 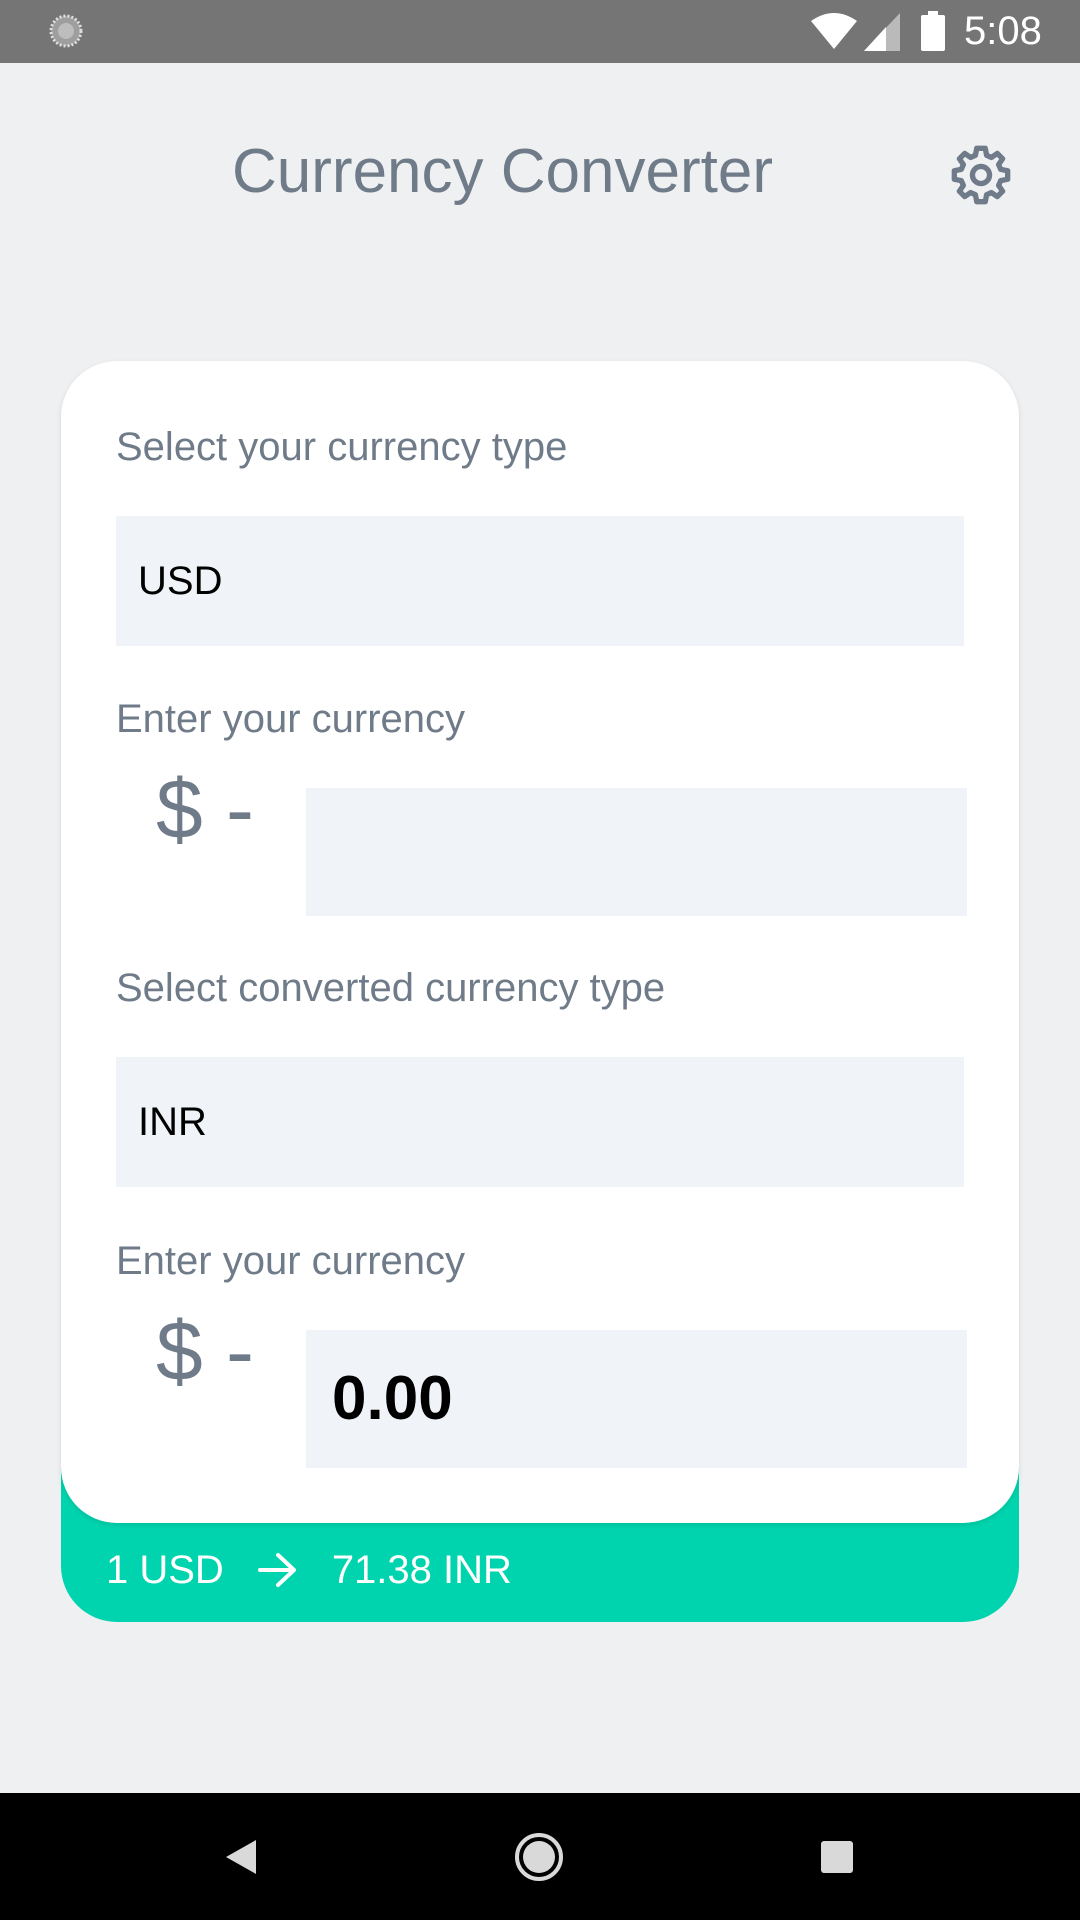 I want to click on source-currency-symbol: $ -, so click(x=205, y=809).